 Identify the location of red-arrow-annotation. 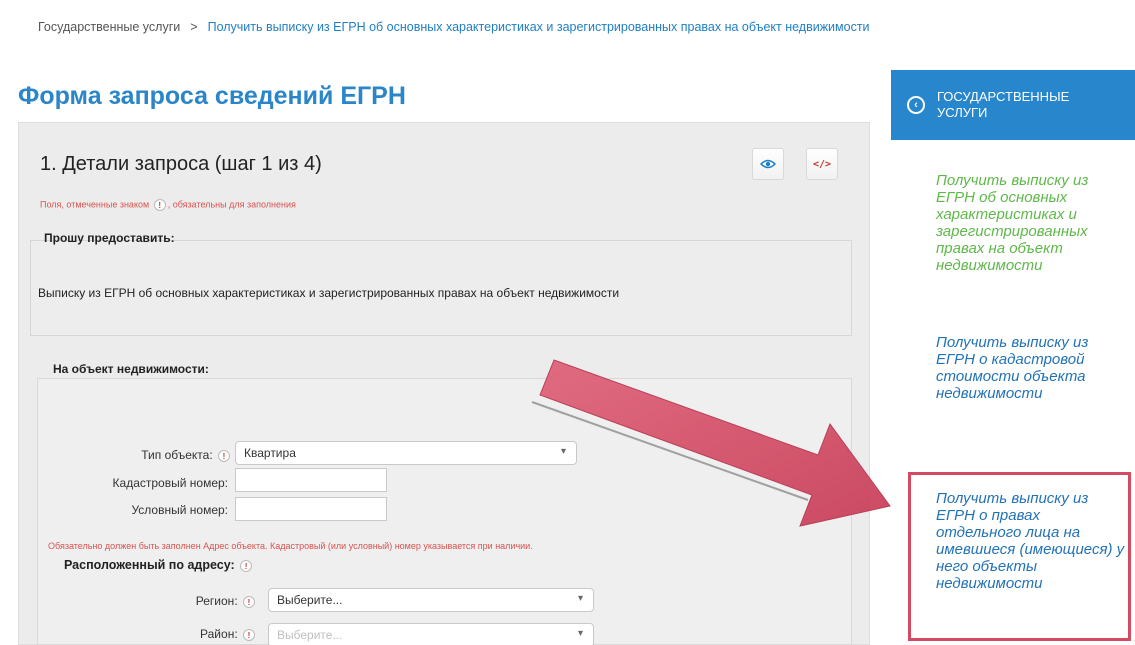
(711, 443).